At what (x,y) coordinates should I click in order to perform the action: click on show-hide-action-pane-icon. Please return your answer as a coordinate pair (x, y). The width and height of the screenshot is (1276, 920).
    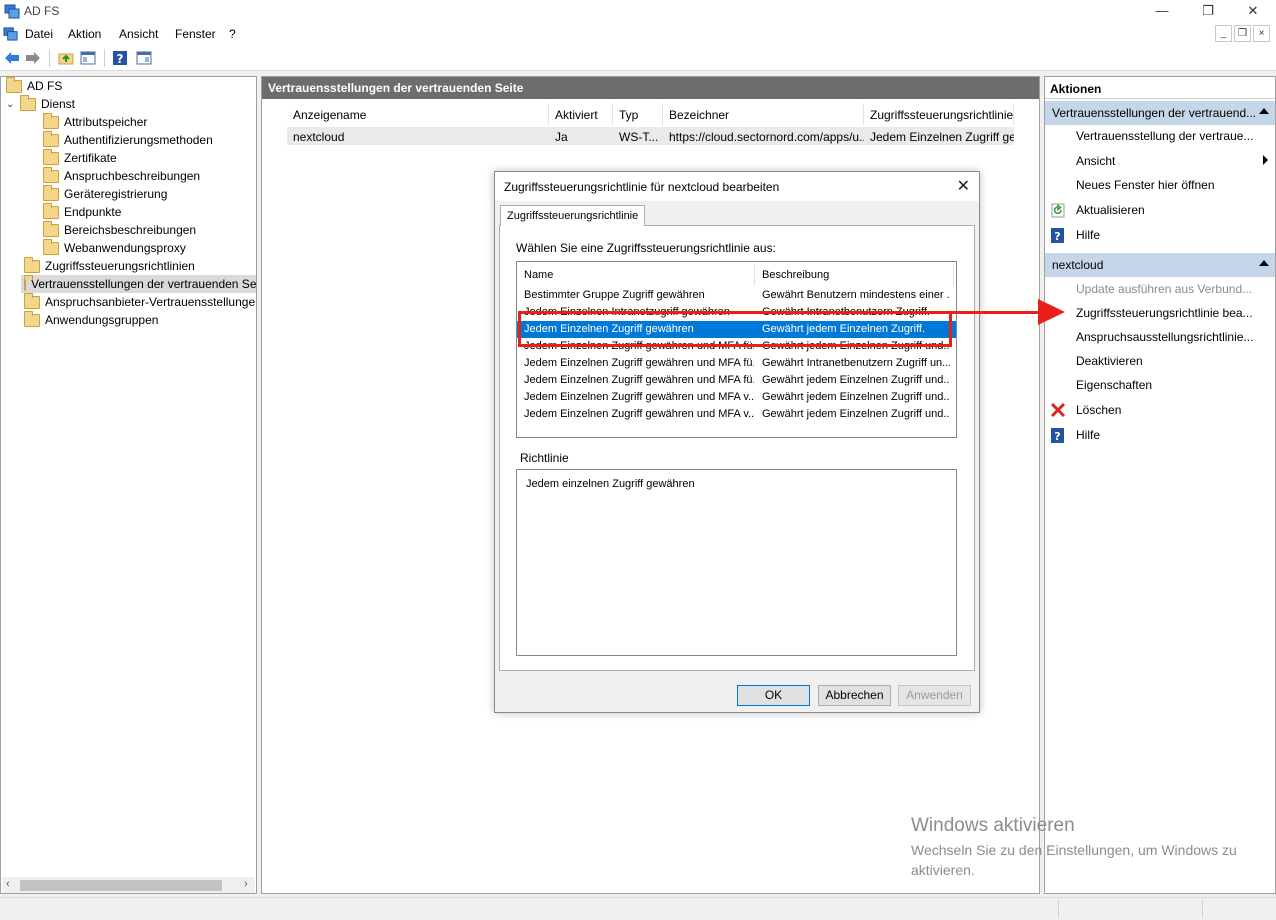
    Looking at the image, I should click on (144, 58).